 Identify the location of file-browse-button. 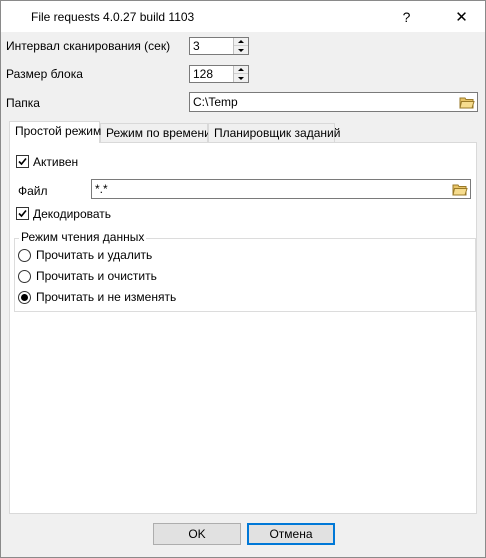
(460, 189).